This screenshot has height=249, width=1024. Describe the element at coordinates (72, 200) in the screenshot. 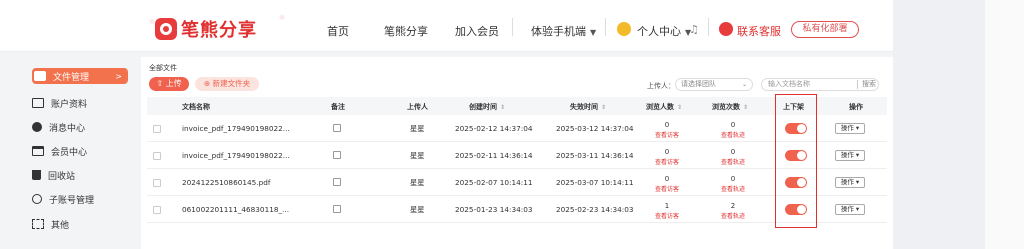

I see `sidebar-item-label: 子账号管理` at that location.